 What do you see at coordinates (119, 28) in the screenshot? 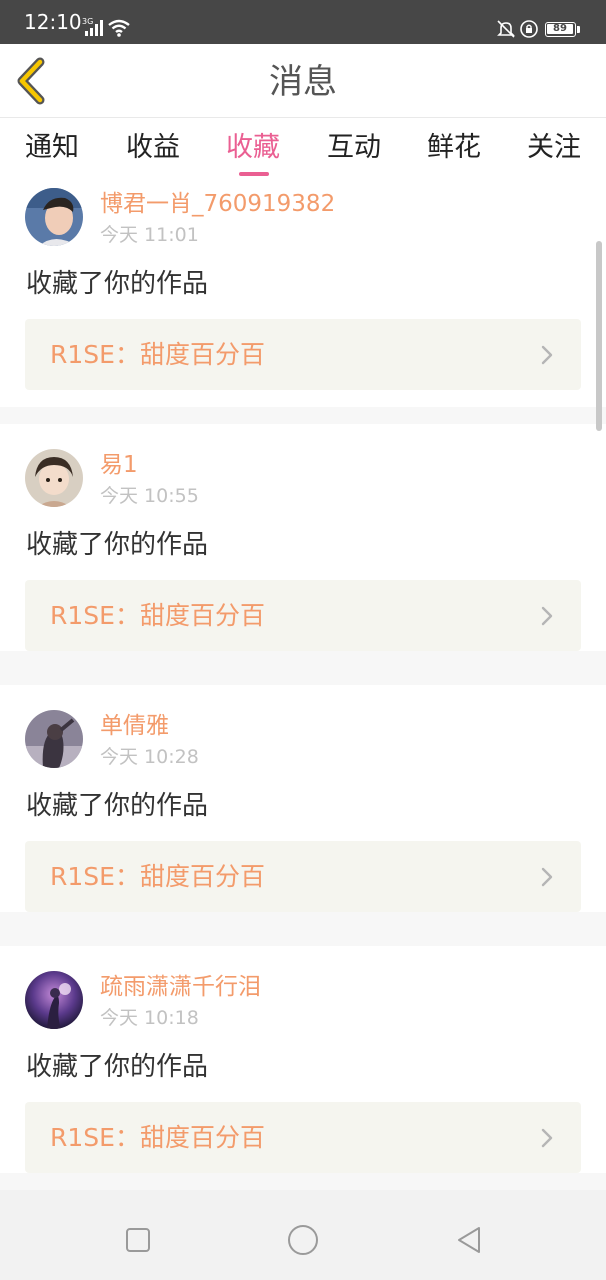
I see `wifi-icon` at bounding box center [119, 28].